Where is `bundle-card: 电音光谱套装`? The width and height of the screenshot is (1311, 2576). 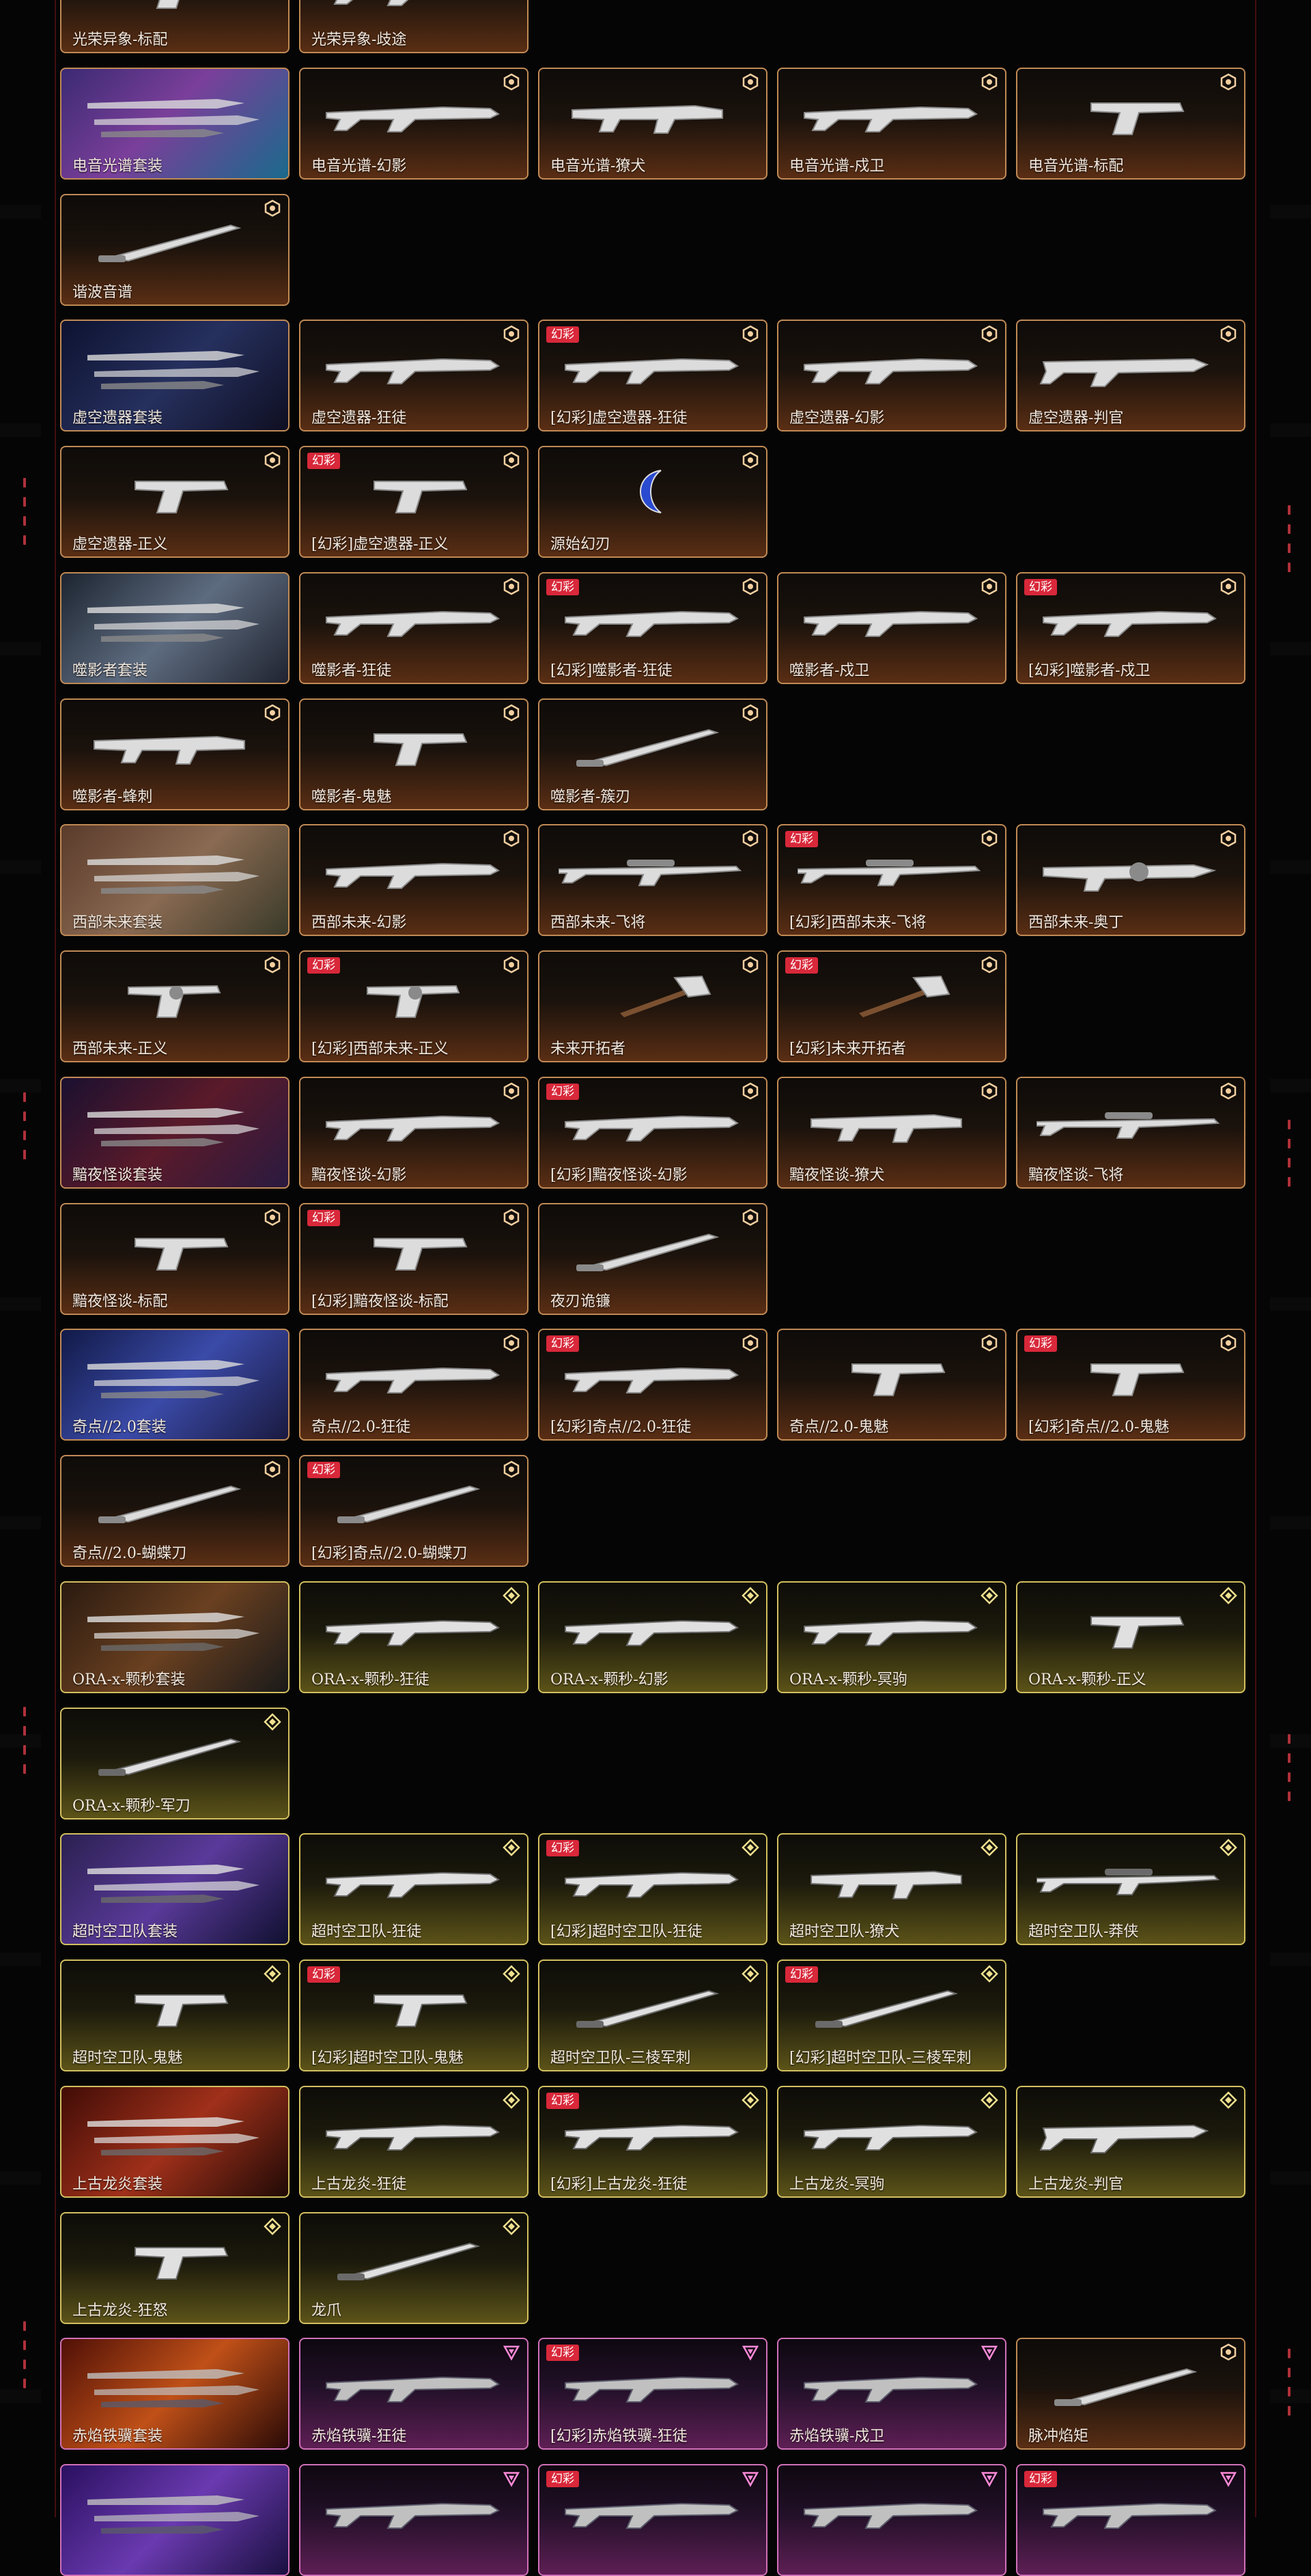
bundle-card: 电音光谱套装 is located at coordinates (175, 123).